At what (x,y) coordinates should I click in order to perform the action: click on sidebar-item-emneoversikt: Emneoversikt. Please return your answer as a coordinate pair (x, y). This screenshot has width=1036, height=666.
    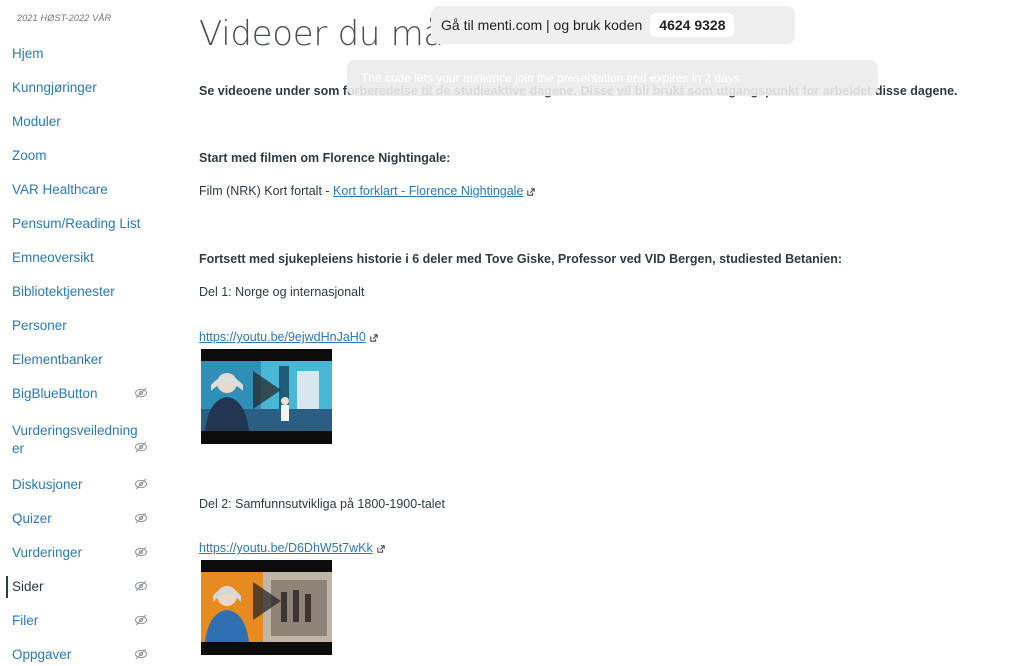
    Looking at the image, I should click on (87, 260).